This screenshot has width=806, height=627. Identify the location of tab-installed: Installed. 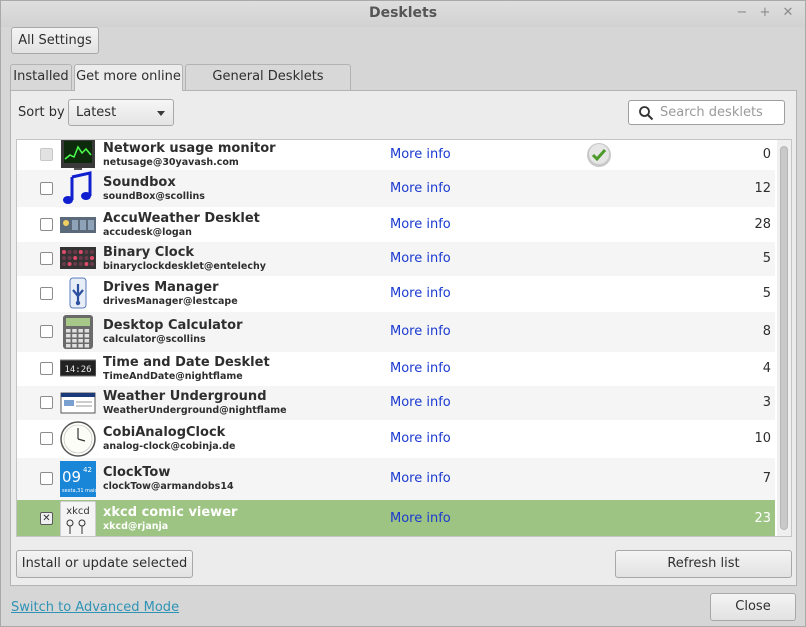
(41, 77).